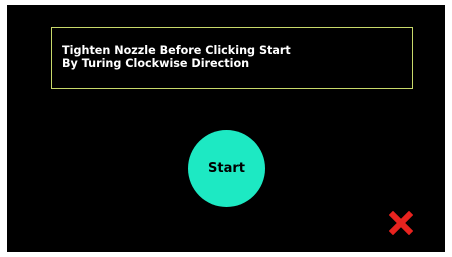  I want to click on close-icon, so click(401, 223).